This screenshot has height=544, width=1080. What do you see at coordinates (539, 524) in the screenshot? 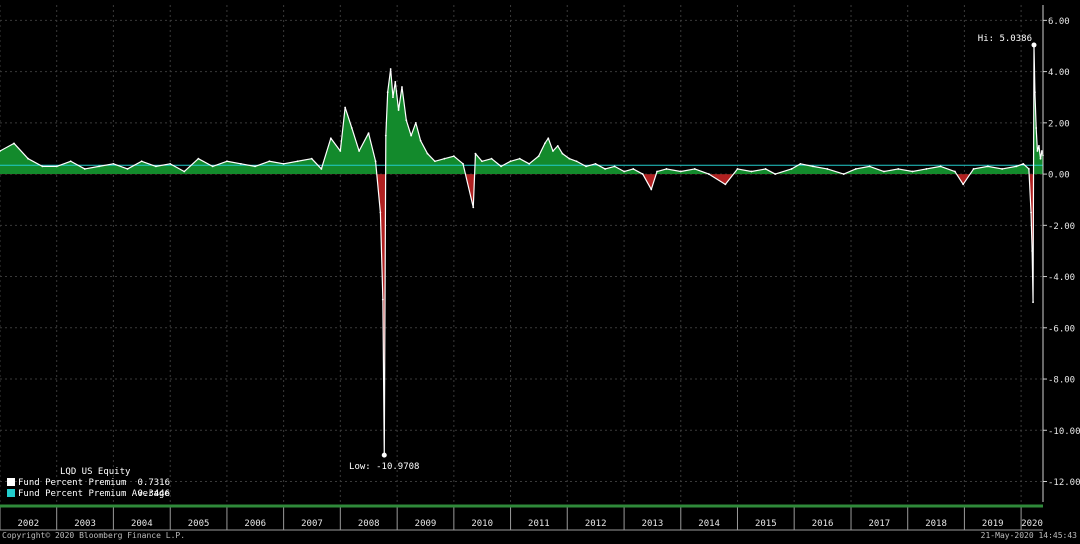
I see `x-tick-label: 2011` at bounding box center [539, 524].